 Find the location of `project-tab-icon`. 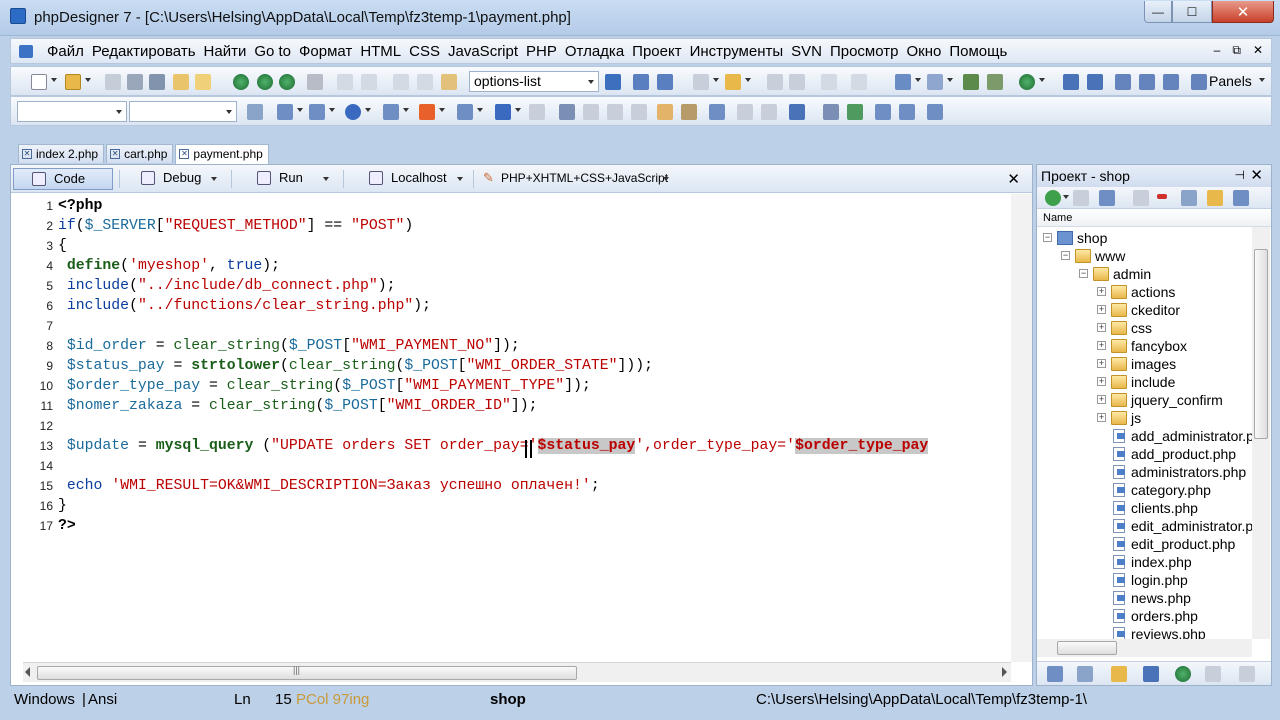

project-tab-icon is located at coordinates (1055, 674).